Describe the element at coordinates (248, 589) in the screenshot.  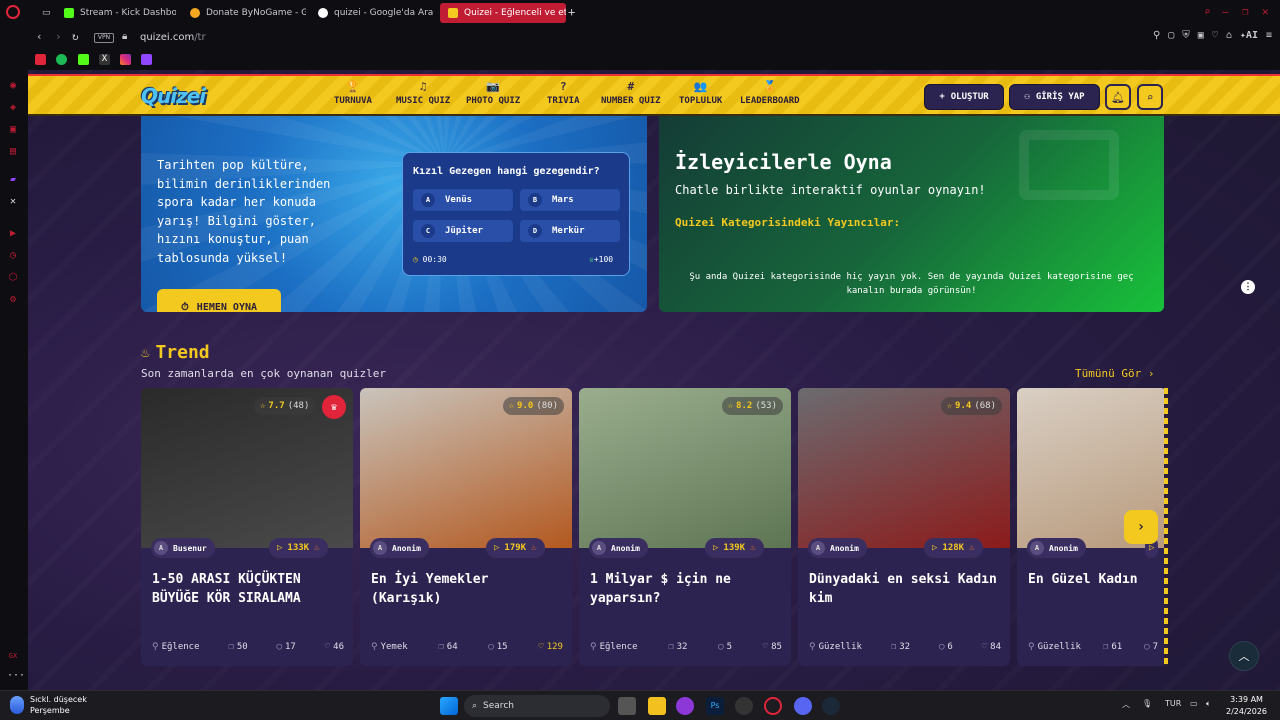
I see `quiz-title: 1-50 ARASI KÜÇÜKTEN BÜYÜĞE KÖR SIRALAMA` at that location.